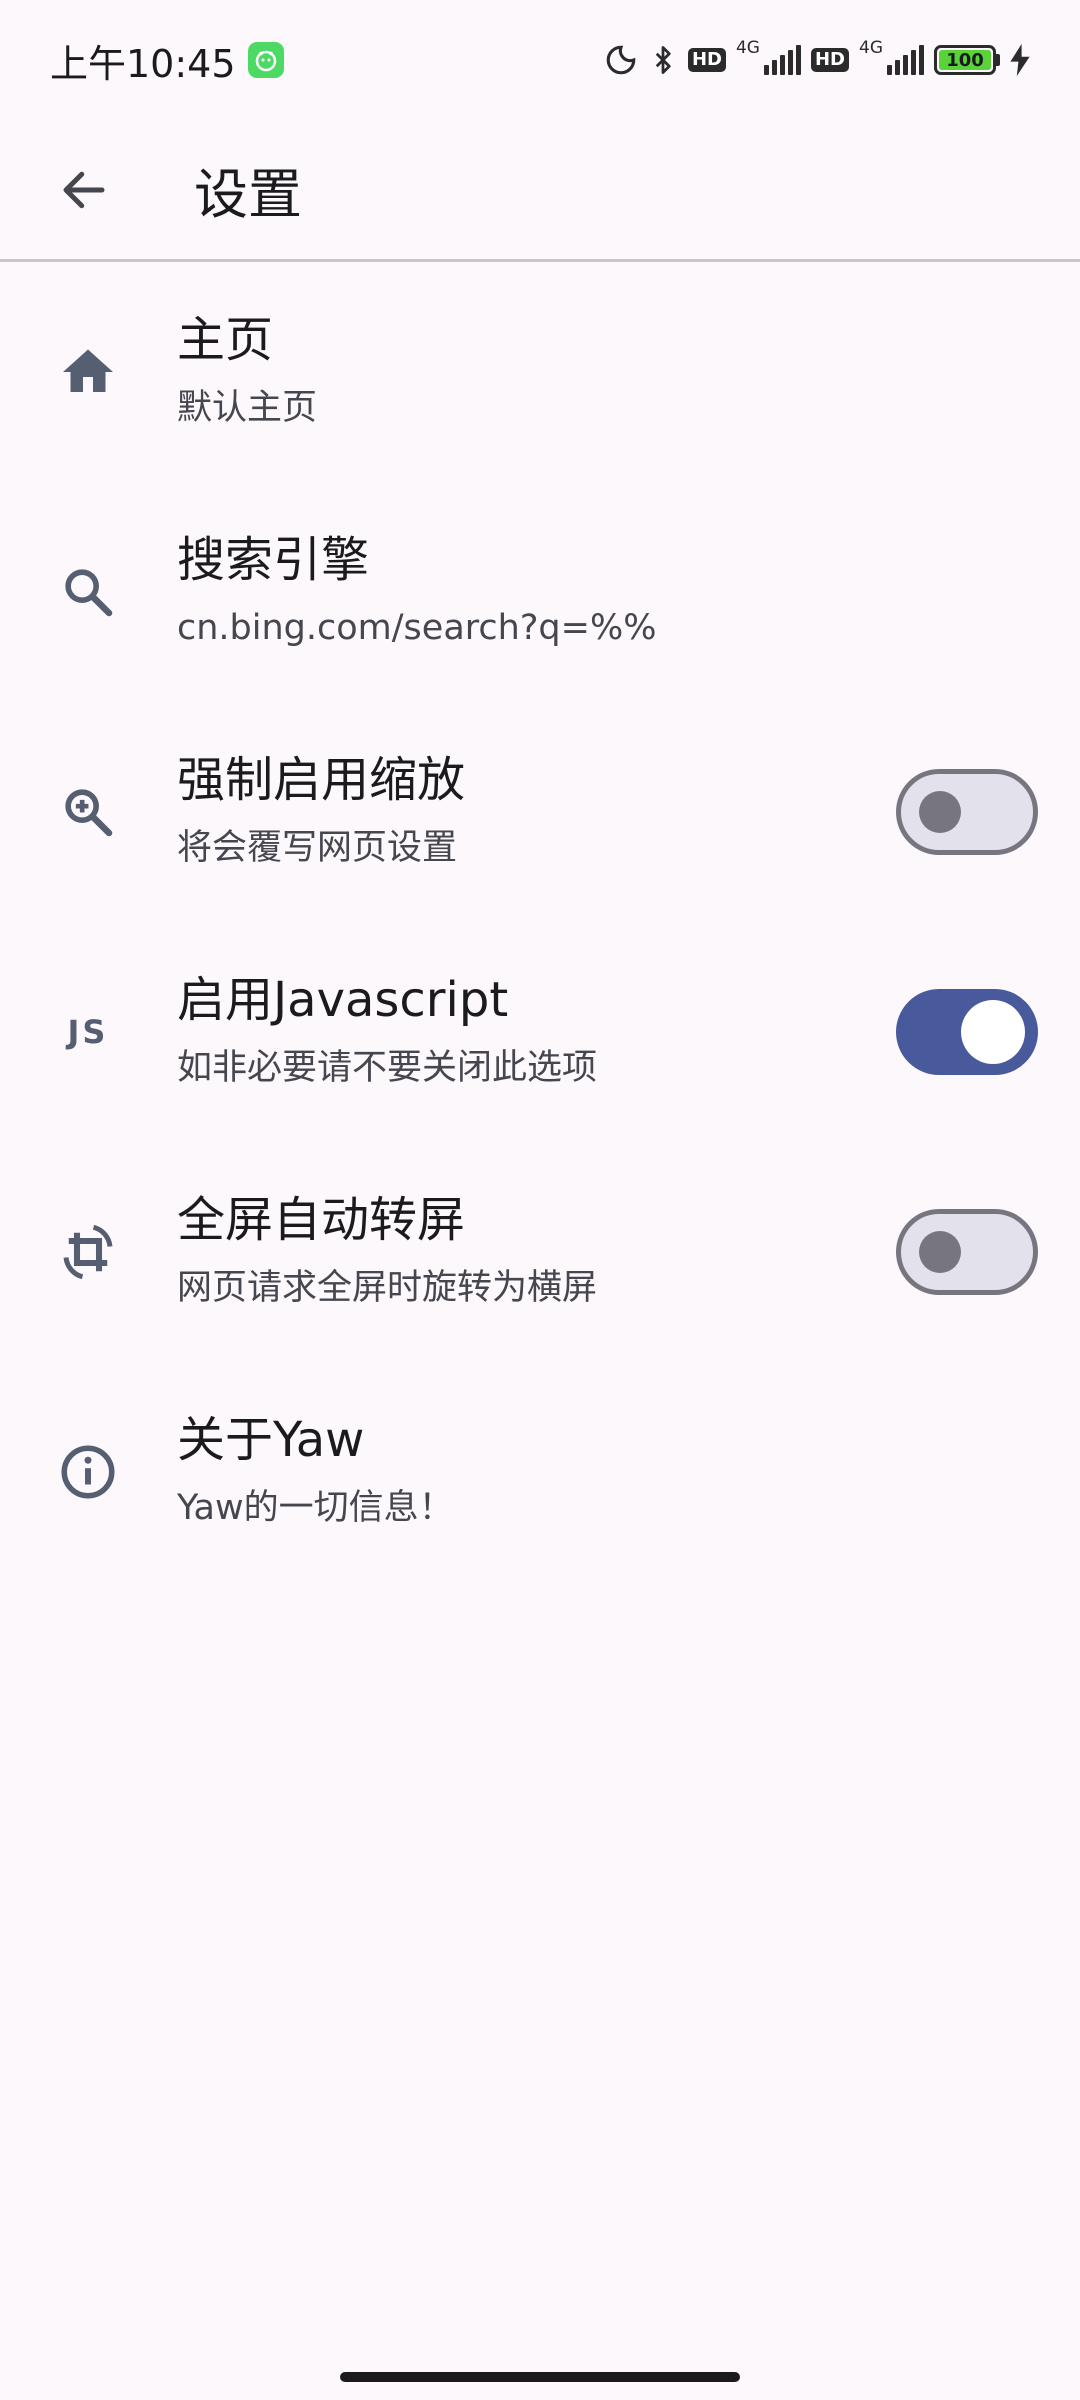 This screenshot has height=2400, width=1080. Describe the element at coordinates (343, 1000) in the screenshot. I see `setting-title: 启用Javascript` at that location.